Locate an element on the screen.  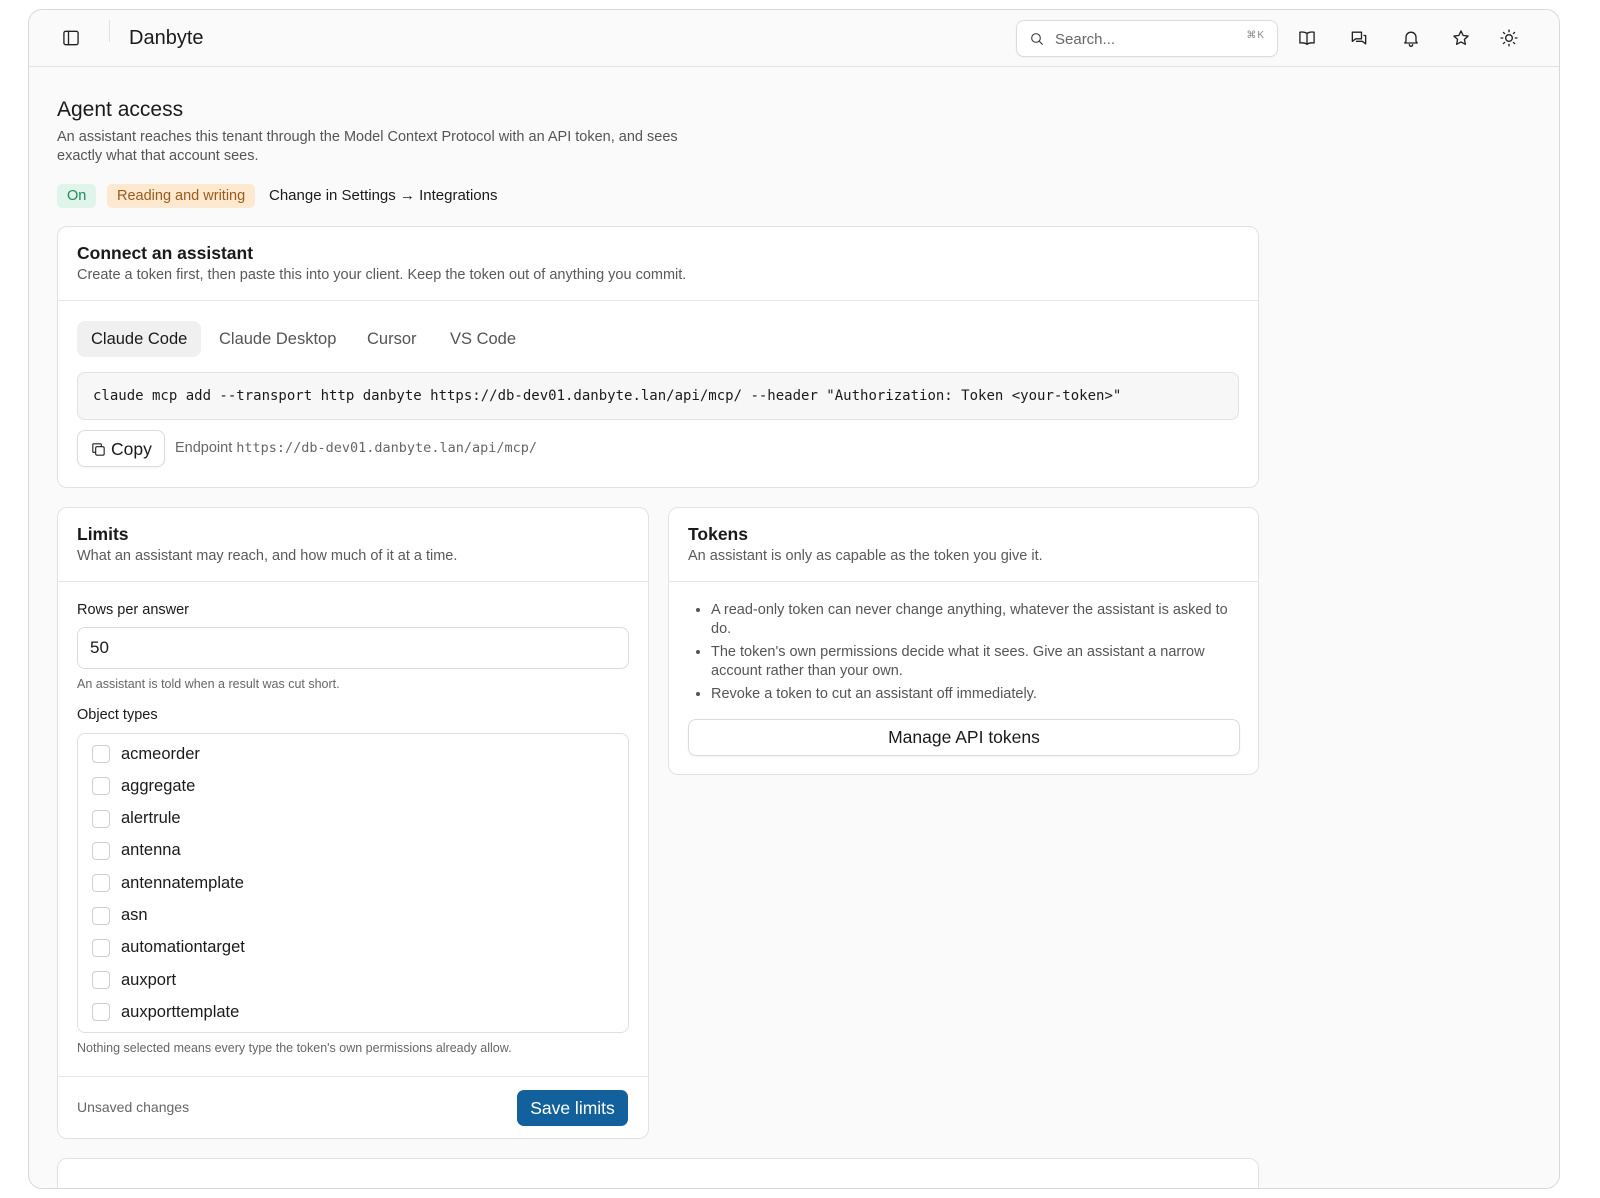
object-type-row: auxport is located at coordinates (134, 980).